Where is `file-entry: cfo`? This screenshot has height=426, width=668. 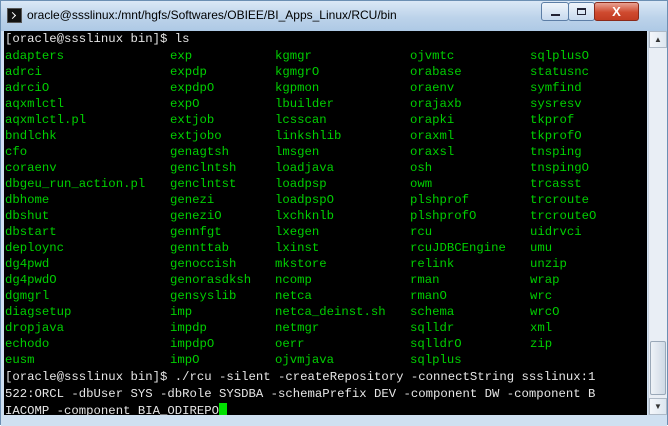 file-entry: cfo is located at coordinates (16, 152).